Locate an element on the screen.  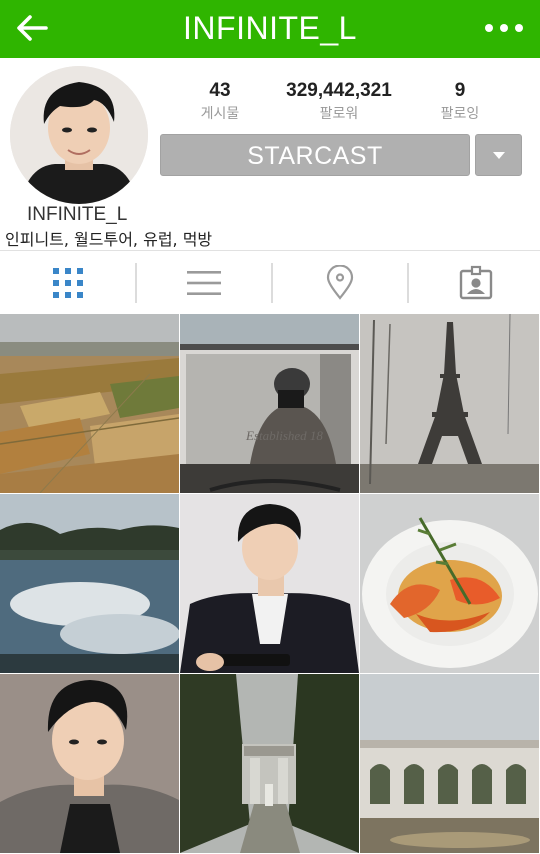
chevron-down-icon is located at coordinates (499, 155).